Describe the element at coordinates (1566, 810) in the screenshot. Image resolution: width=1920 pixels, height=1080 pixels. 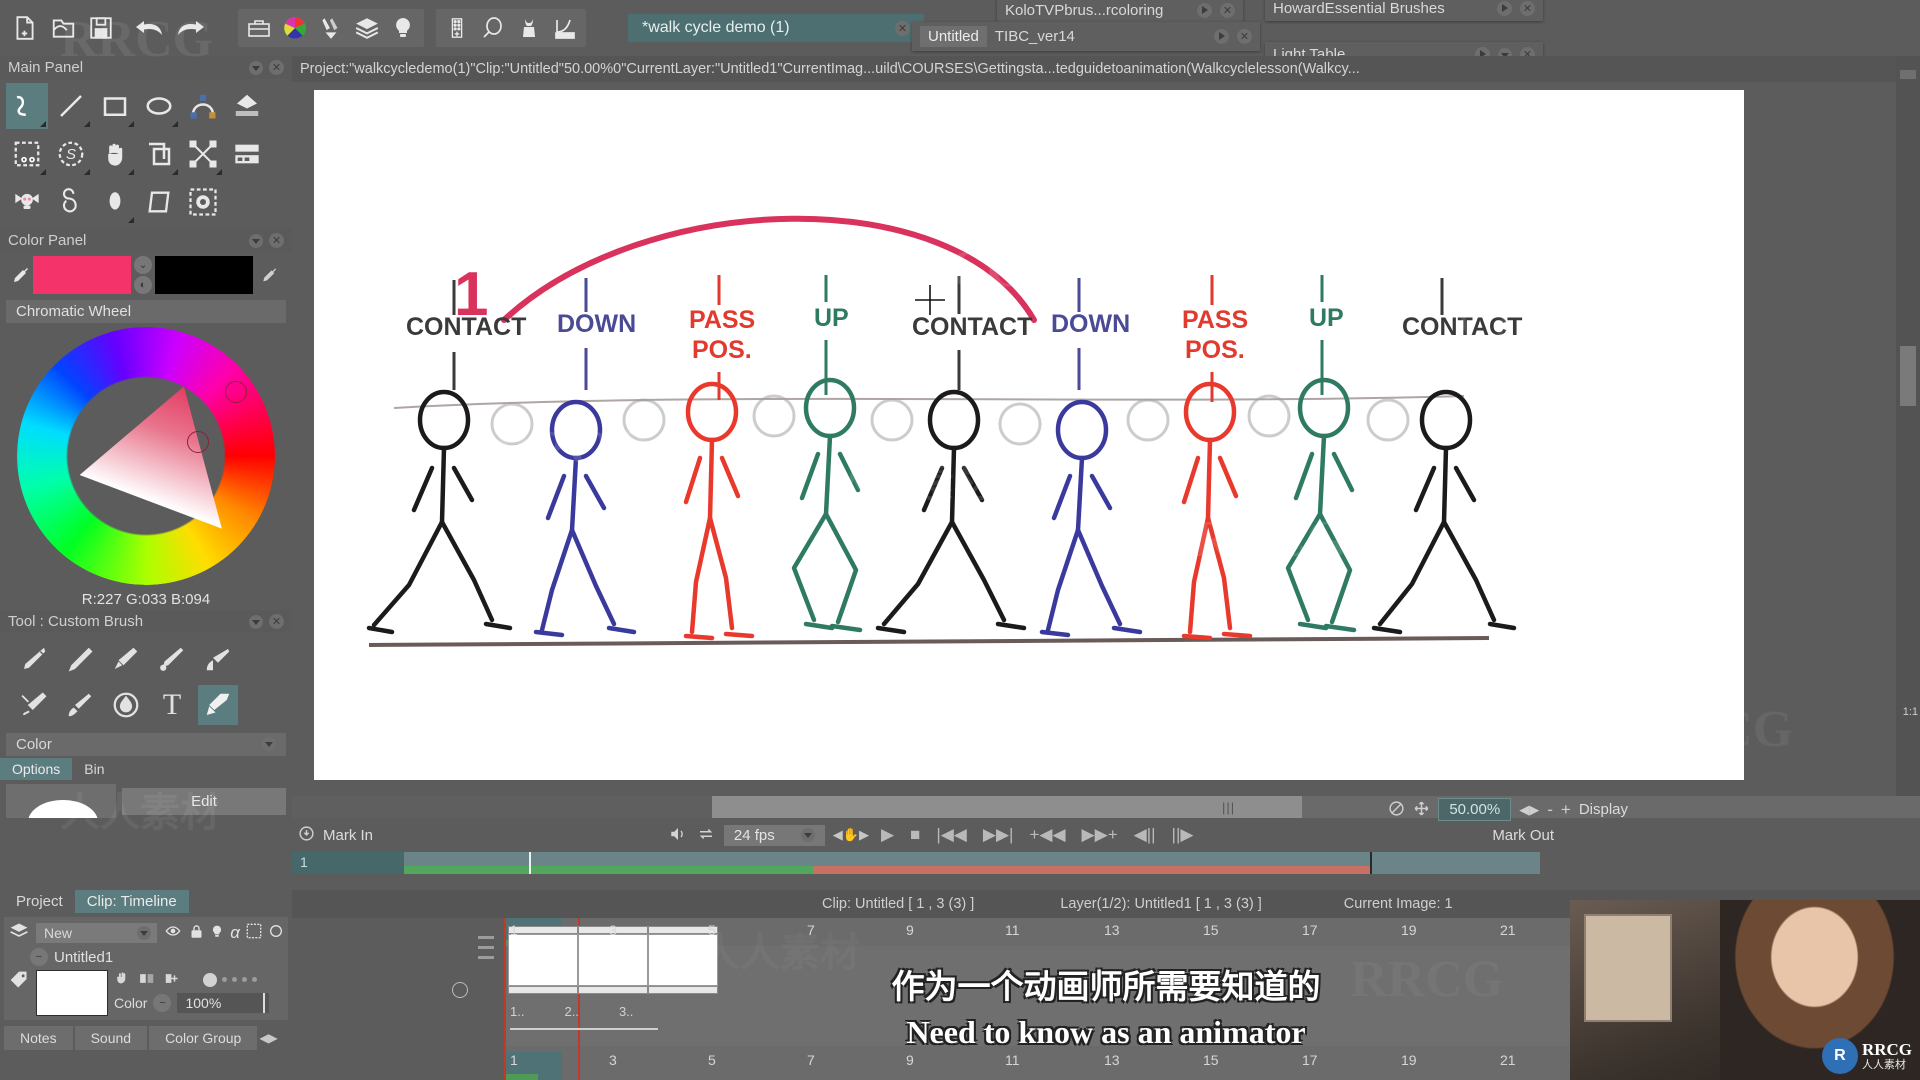
I see `zoom-in-icon: +` at that location.